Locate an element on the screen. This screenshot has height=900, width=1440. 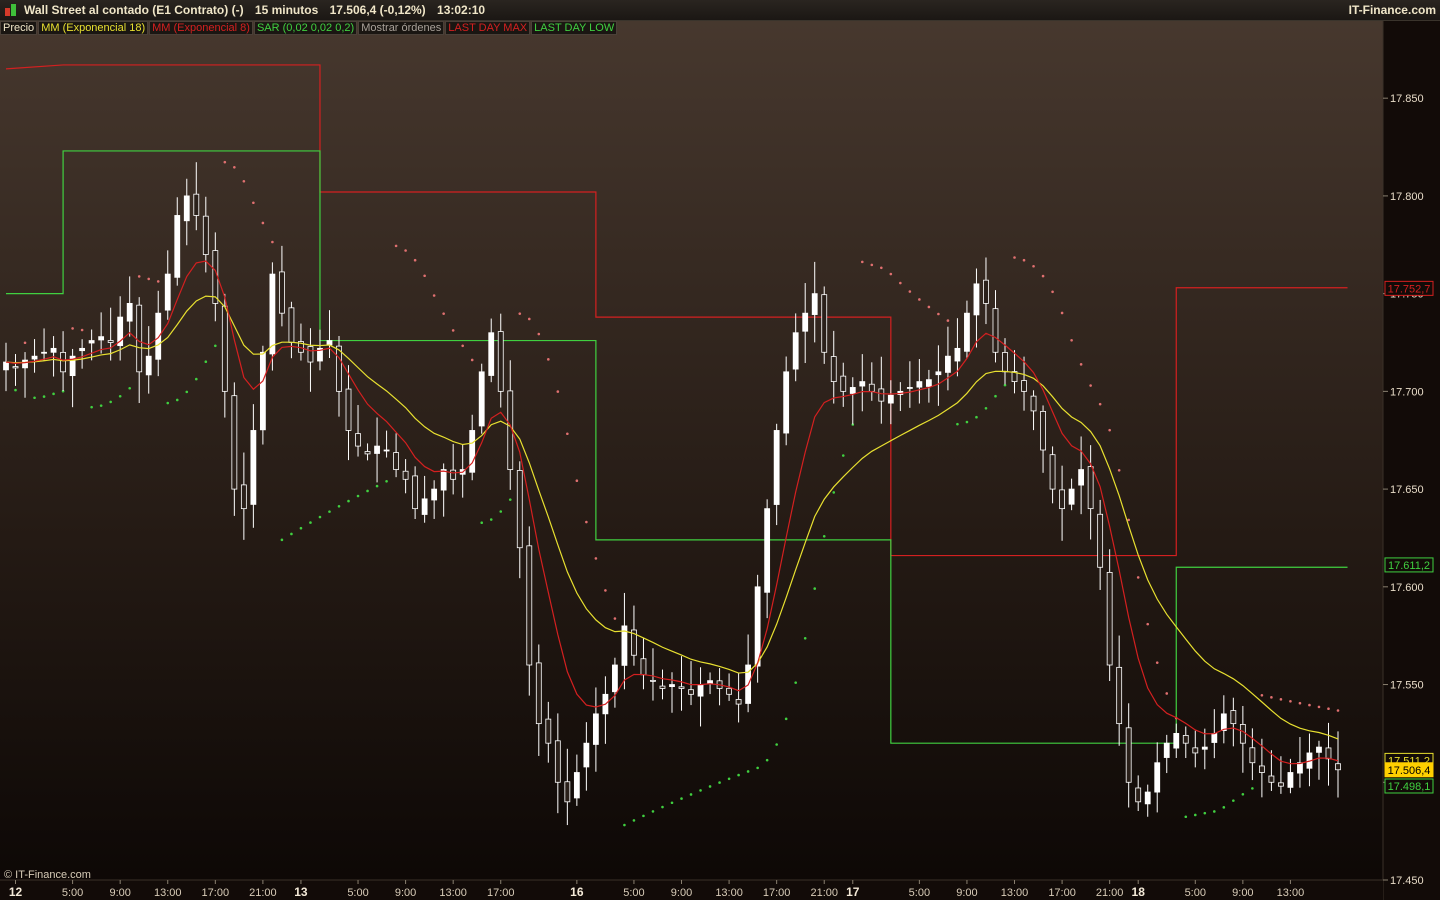
legend-ema8: MM (Exponencial 8) is located at coordinates (201, 28).